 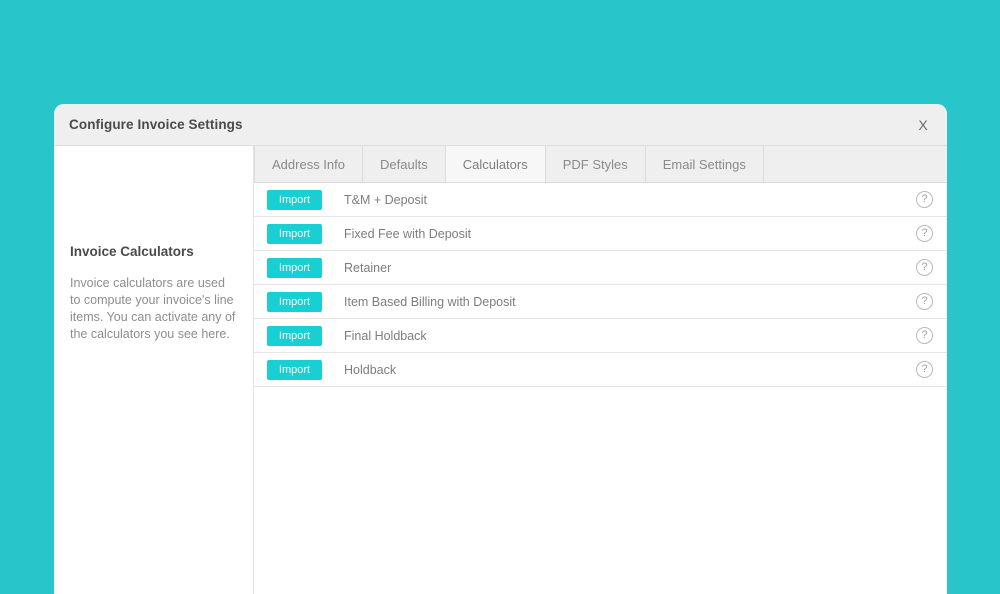 I want to click on tab-email-settings: Email Settings, so click(x=705, y=164).